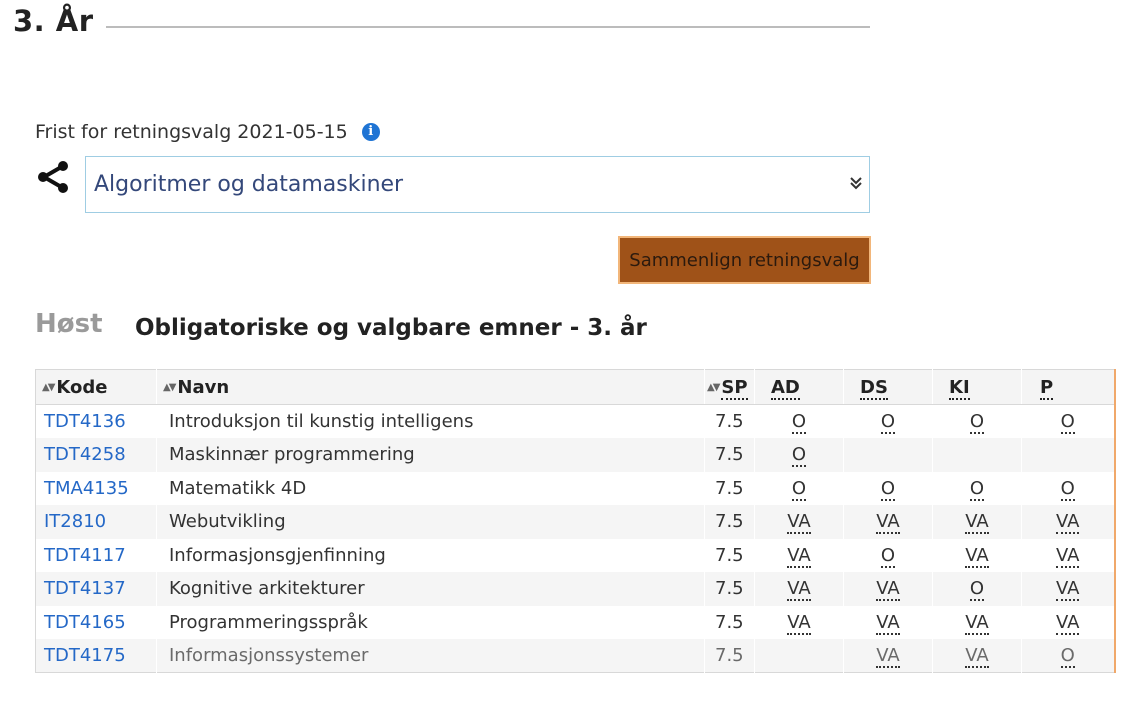 The height and width of the screenshot is (706, 1137). Describe the element at coordinates (430, 522) in the screenshot. I see `course-name: Webutvikling` at that location.